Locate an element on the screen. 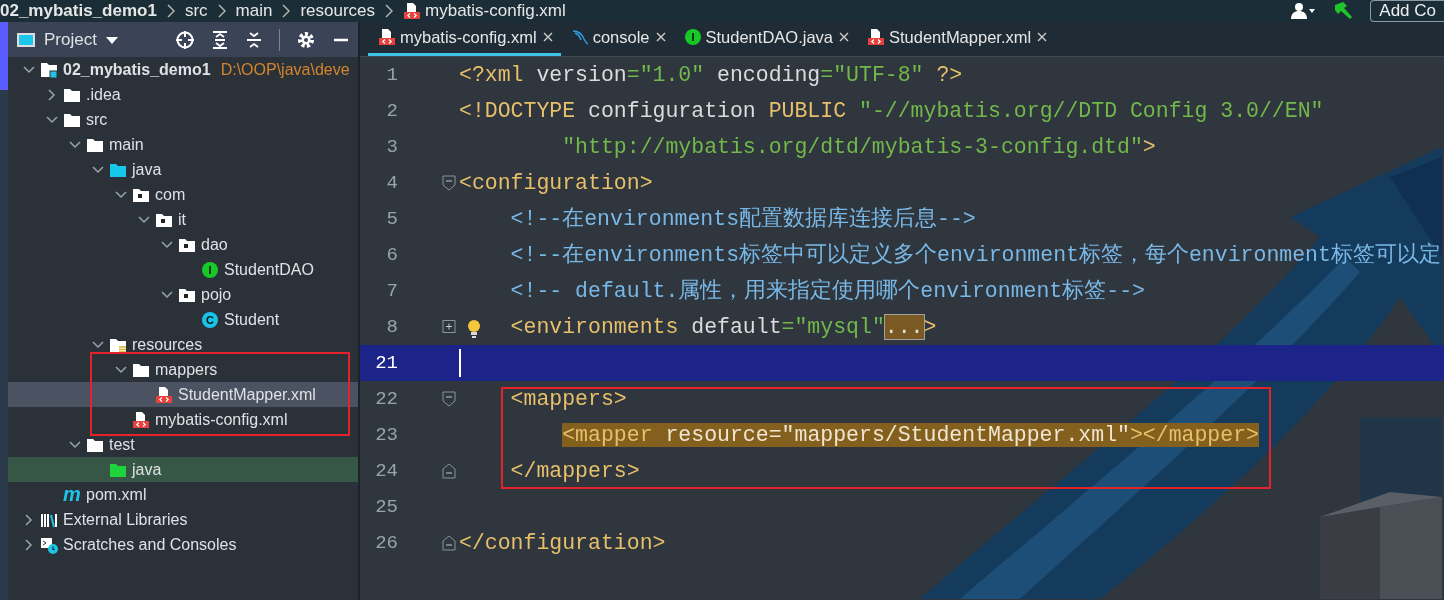 This screenshot has width=1444, height=600. line-number: 23 is located at coordinates (386, 435).